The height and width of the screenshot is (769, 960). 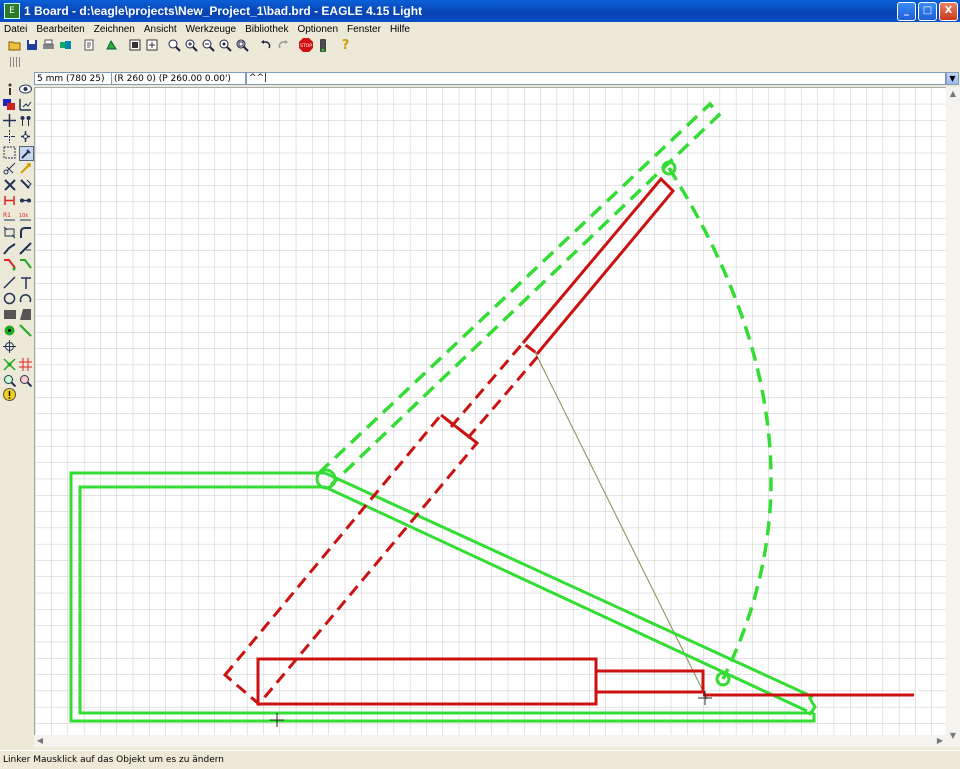 I want to click on mirror-icon, so click(x=9, y=136).